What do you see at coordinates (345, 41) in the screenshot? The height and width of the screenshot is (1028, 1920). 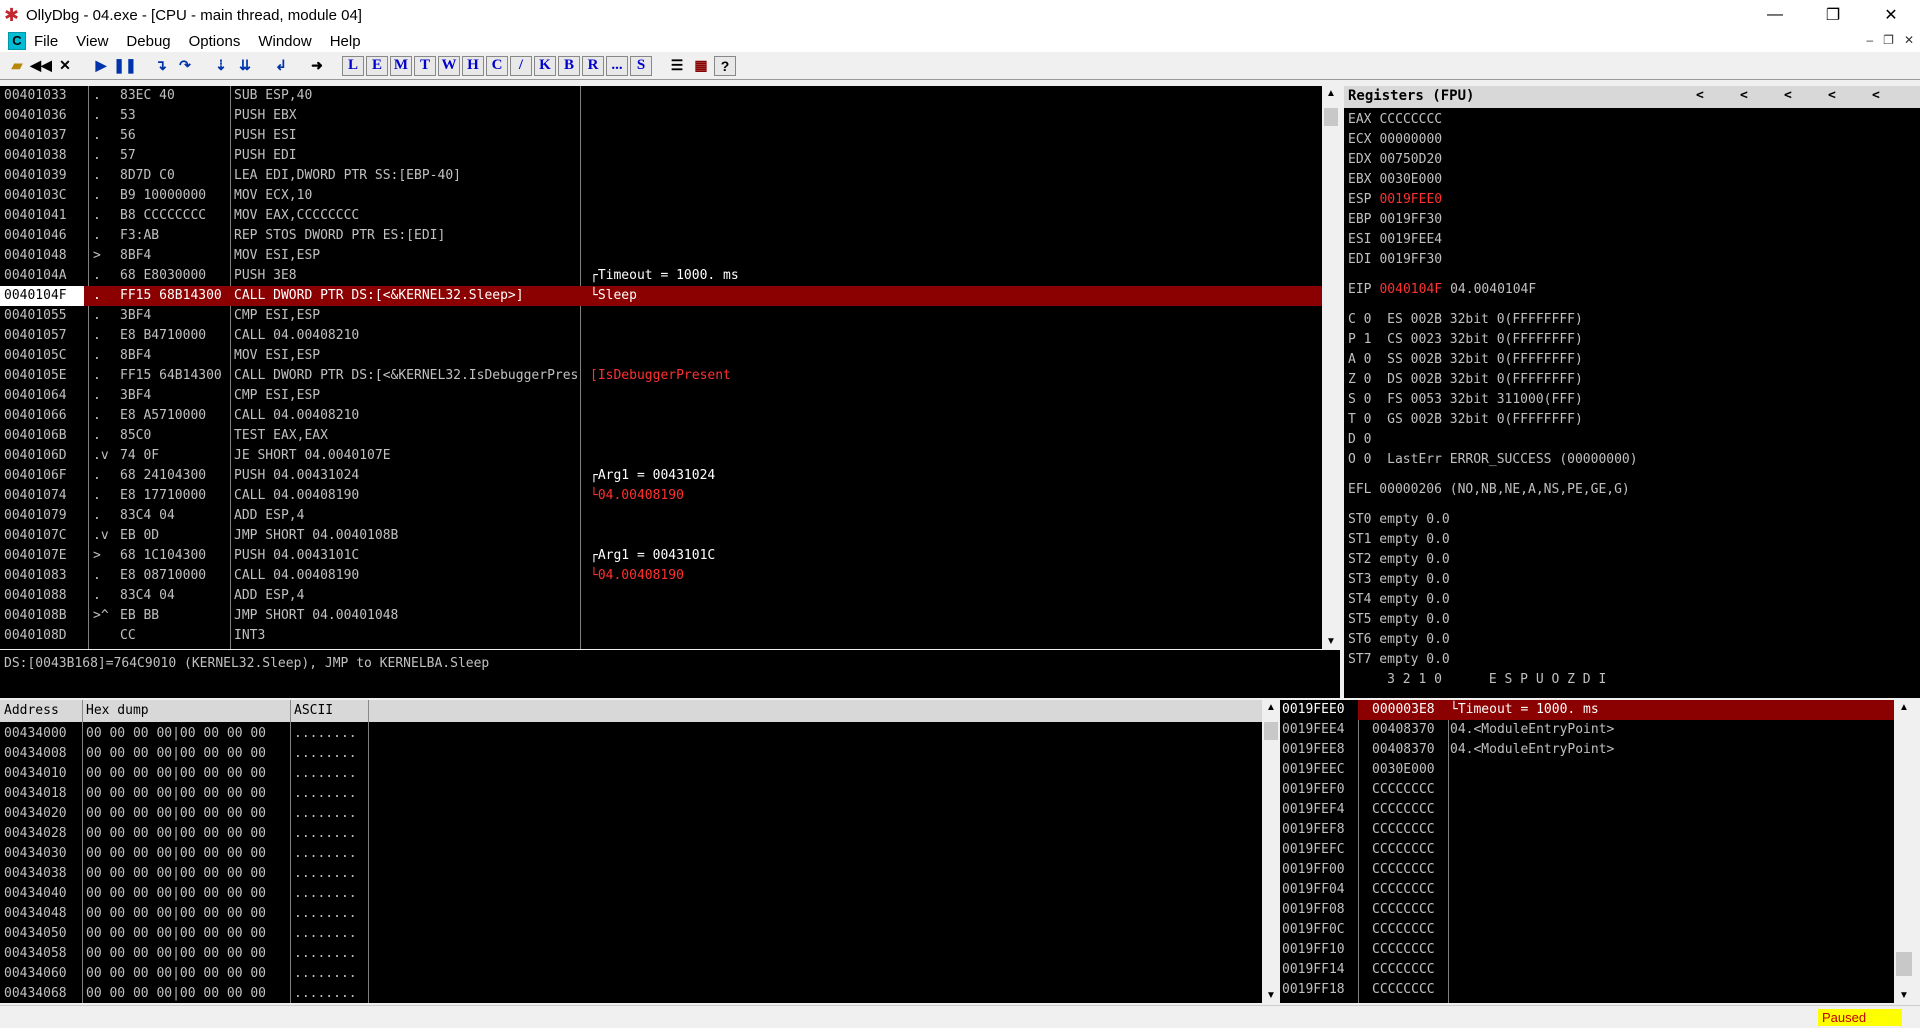 I see `menu-help: Help` at bounding box center [345, 41].